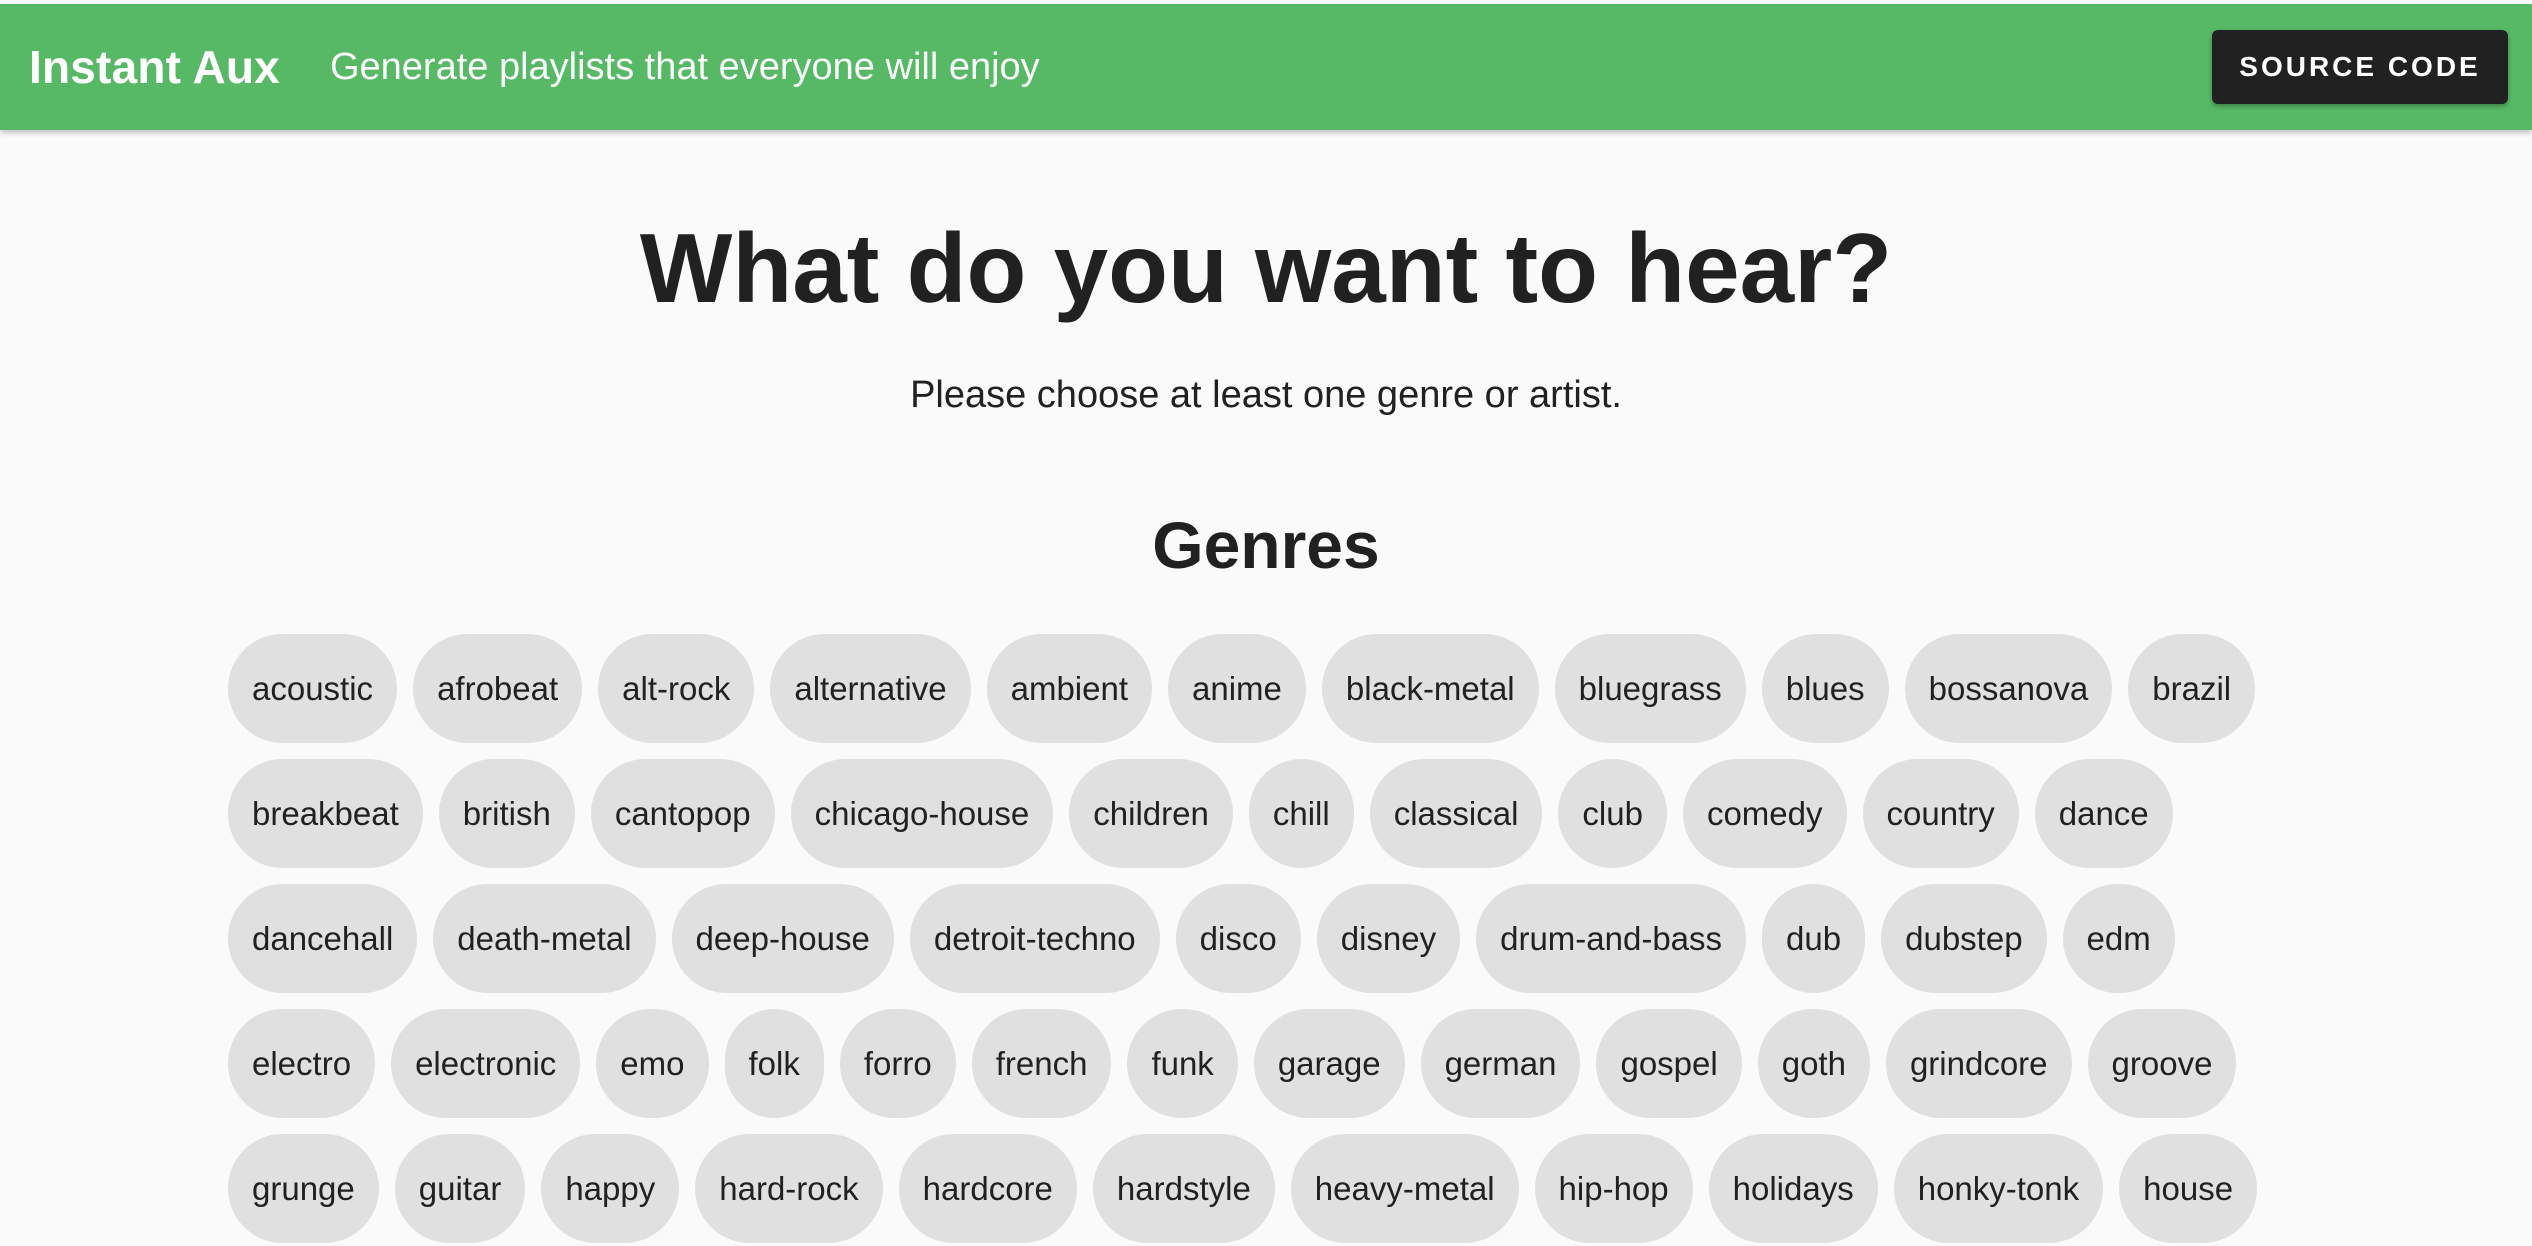  Describe the element at coordinates (1301, 813) in the screenshot. I see `genre-chip-chill: chill` at that location.